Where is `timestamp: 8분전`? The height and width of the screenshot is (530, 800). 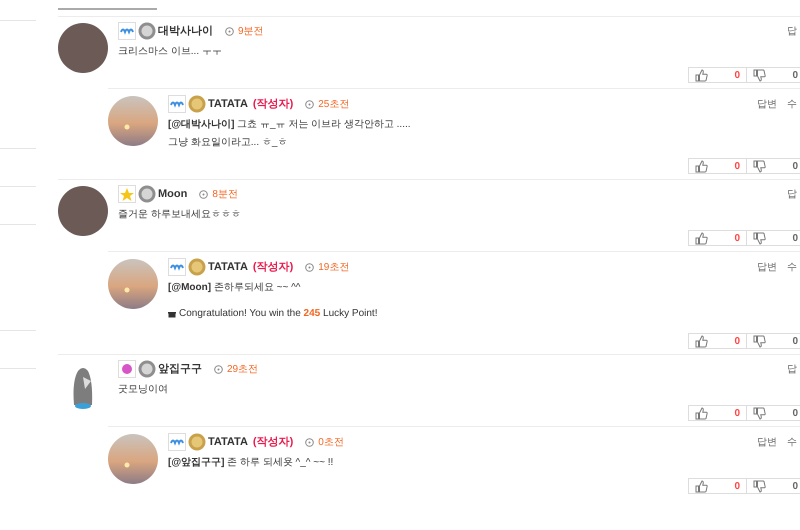 timestamp: 8분전 is located at coordinates (225, 195).